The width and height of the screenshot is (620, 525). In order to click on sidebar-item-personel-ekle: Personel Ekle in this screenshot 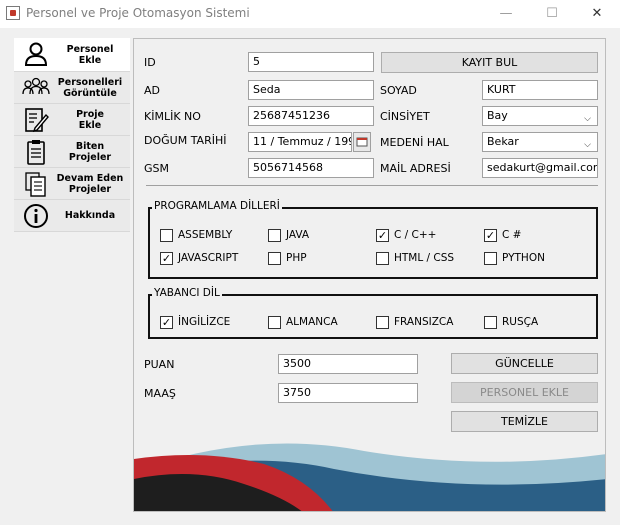, I will do `click(72, 55)`.